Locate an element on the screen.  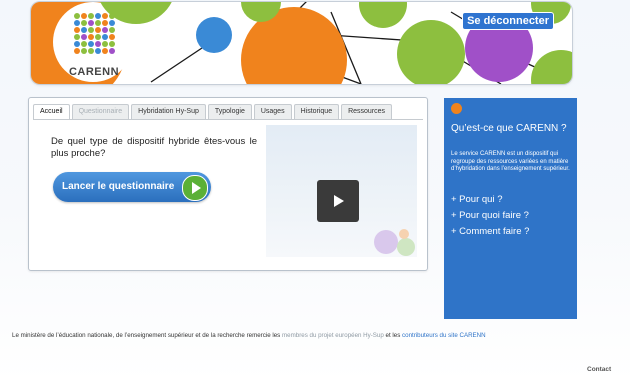
logout-button: Se déconnecter is located at coordinates (508, 21).